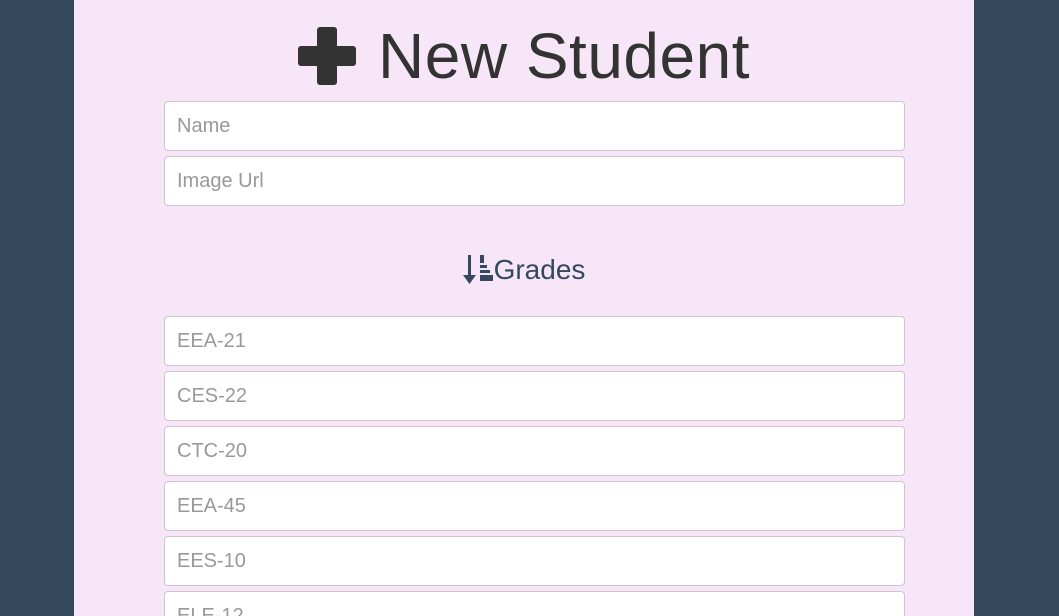 The height and width of the screenshot is (616, 1059). What do you see at coordinates (534, 181) in the screenshot?
I see `image-url-input` at bounding box center [534, 181].